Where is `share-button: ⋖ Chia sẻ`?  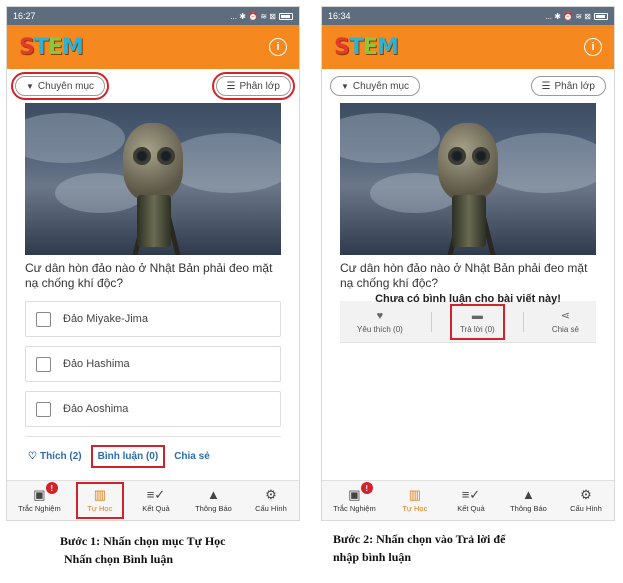 share-button: ⋖ Chia sẻ is located at coordinates (565, 321).